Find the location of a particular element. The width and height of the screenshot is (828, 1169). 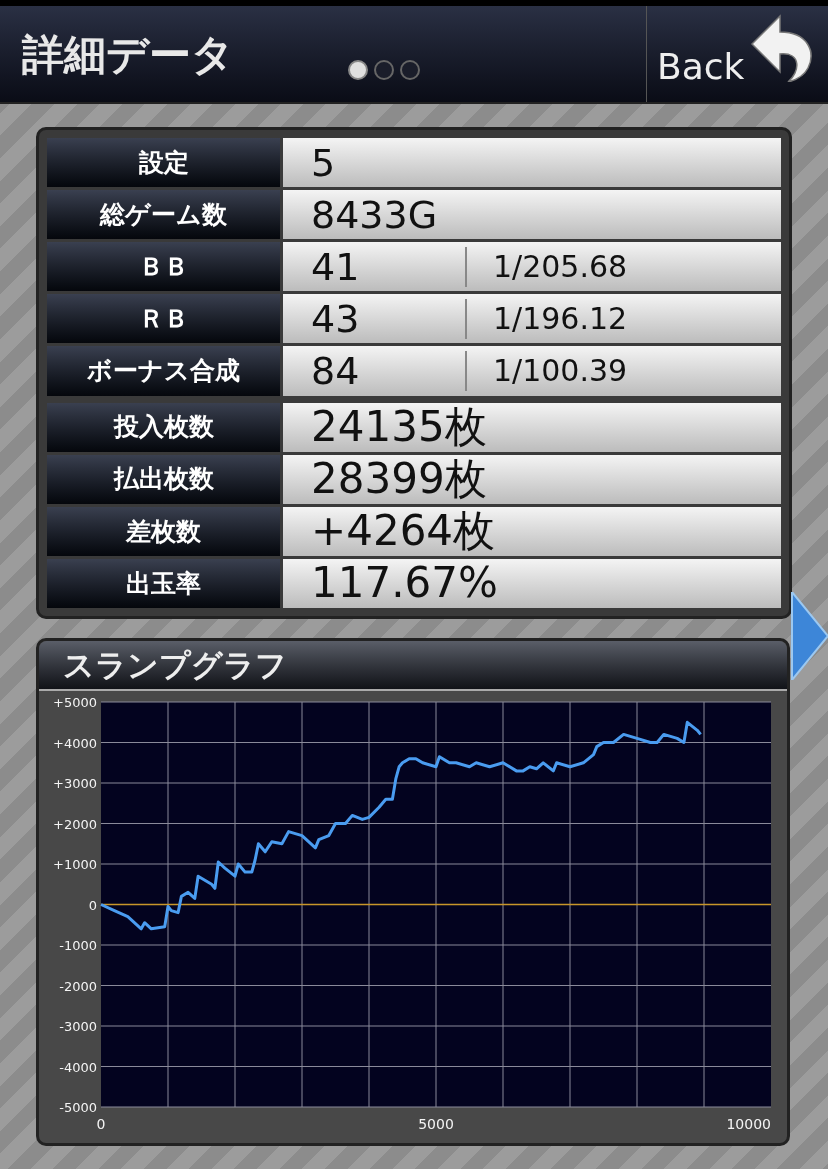

y-tick-label: -1000 is located at coordinates (78, 945).